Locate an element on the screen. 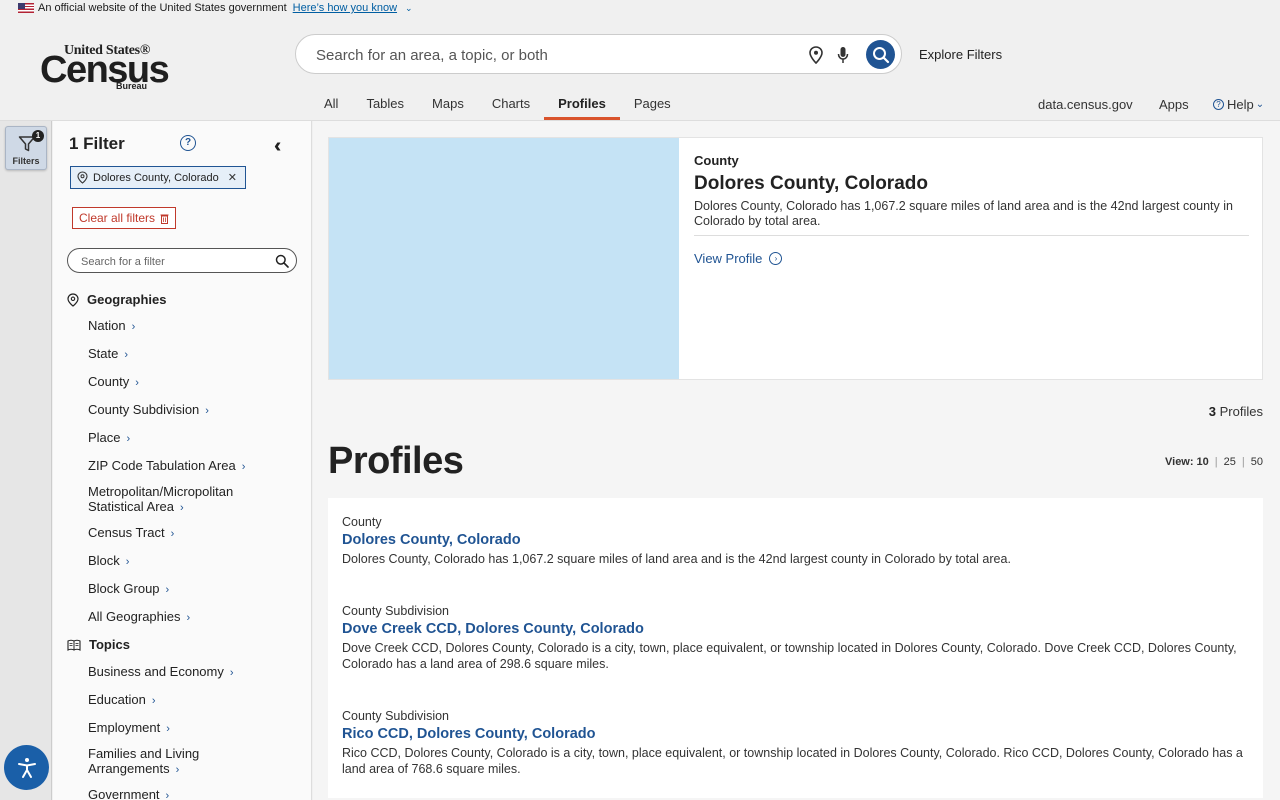  tab-tables: Tables is located at coordinates (385, 108).